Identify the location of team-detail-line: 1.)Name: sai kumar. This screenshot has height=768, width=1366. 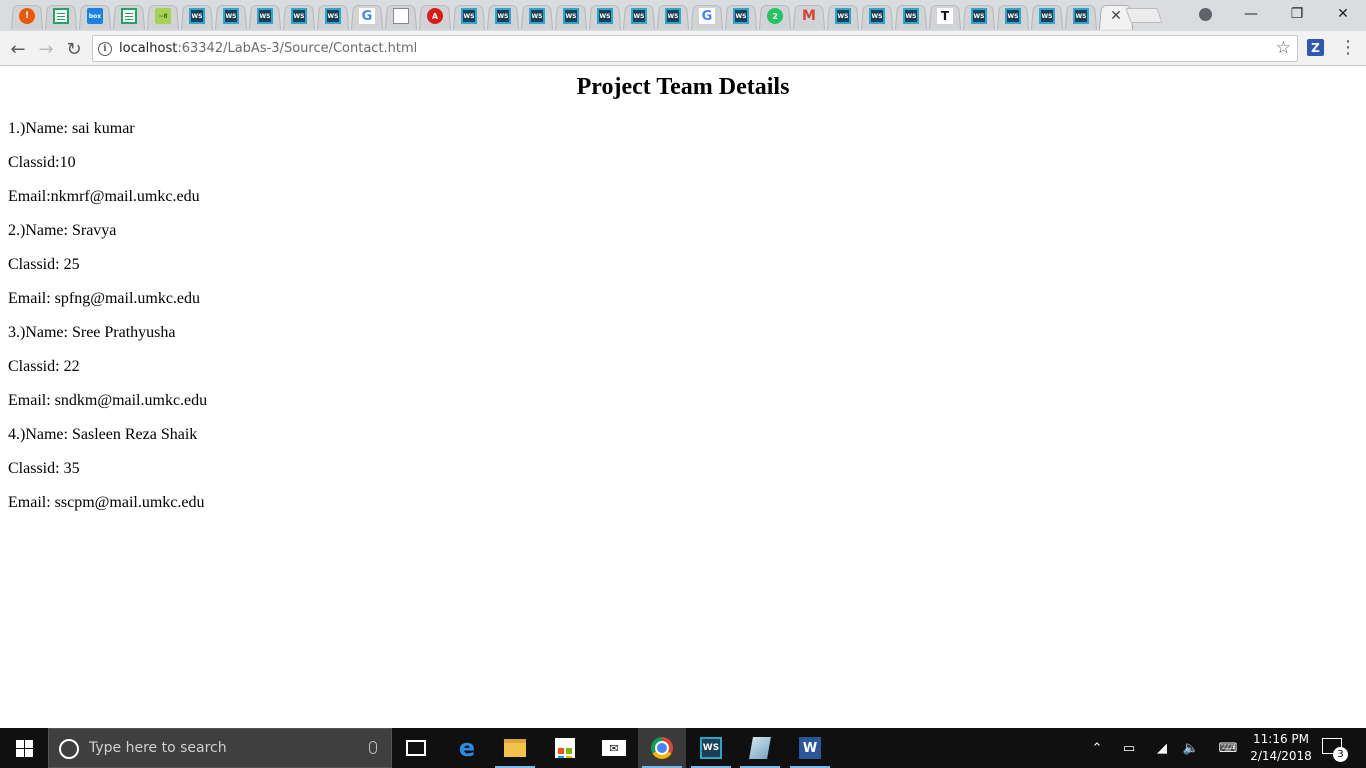
(71, 128).